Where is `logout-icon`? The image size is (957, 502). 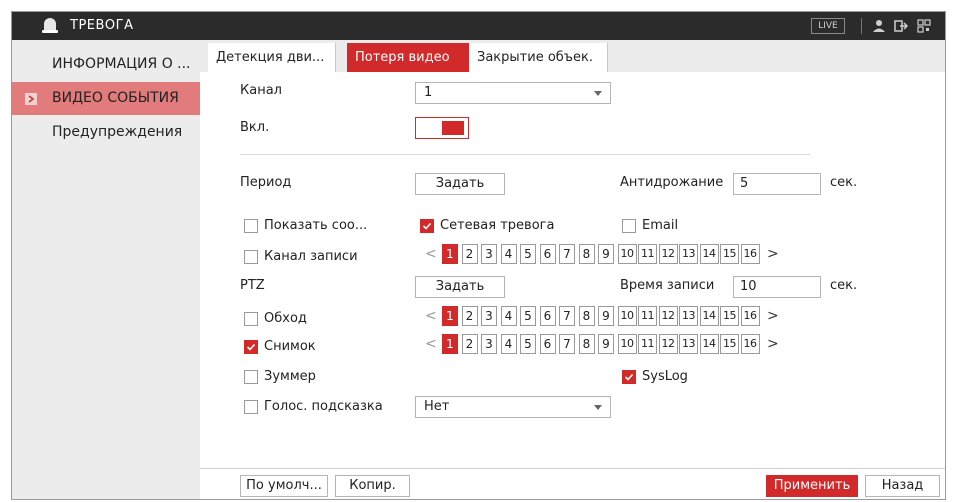
logout-icon is located at coordinates (901, 26).